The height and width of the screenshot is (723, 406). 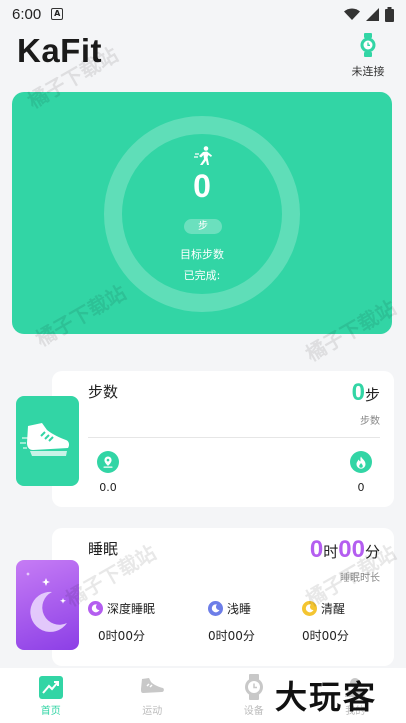 I want to click on shoe-tile, so click(x=47, y=441).